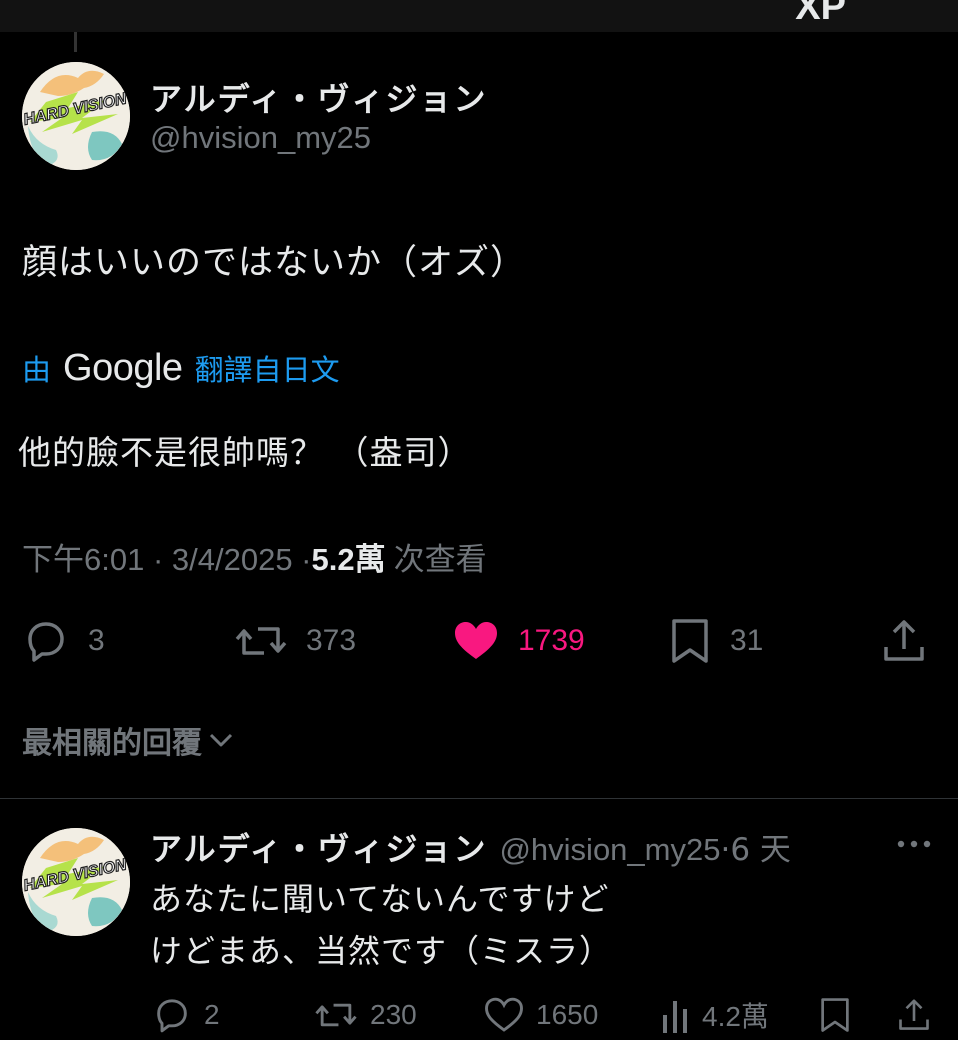 The width and height of the screenshot is (958, 1040). I want to click on bookmark-count: 31, so click(747, 640).